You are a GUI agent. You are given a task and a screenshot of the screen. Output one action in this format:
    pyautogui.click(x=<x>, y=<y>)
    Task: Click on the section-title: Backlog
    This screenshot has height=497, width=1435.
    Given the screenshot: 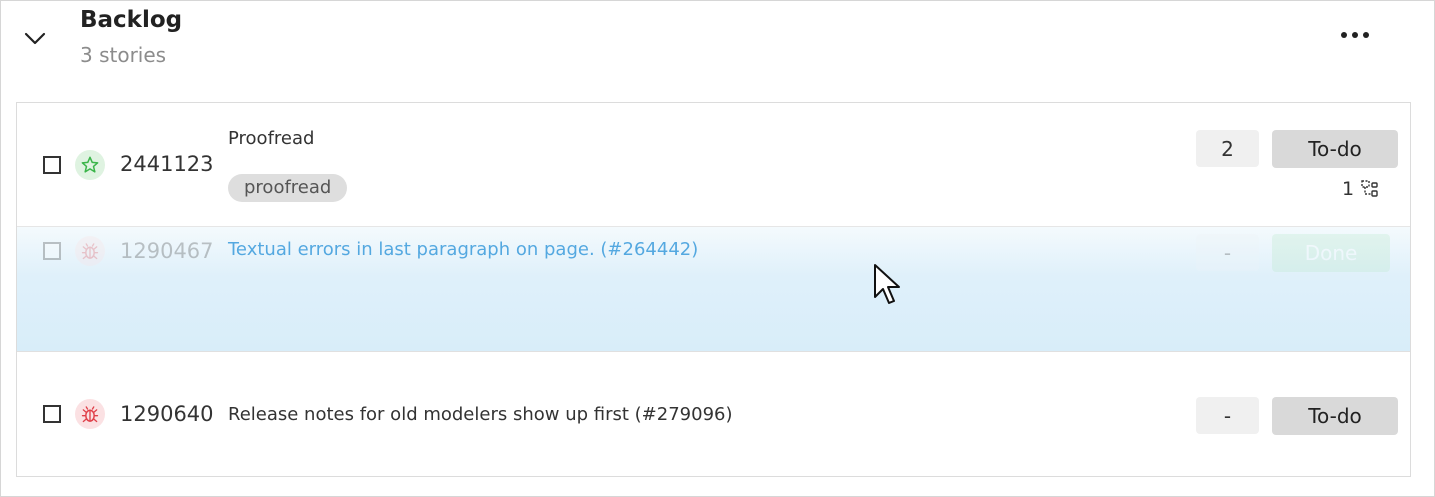 What is the action you would take?
    pyautogui.click(x=131, y=20)
    